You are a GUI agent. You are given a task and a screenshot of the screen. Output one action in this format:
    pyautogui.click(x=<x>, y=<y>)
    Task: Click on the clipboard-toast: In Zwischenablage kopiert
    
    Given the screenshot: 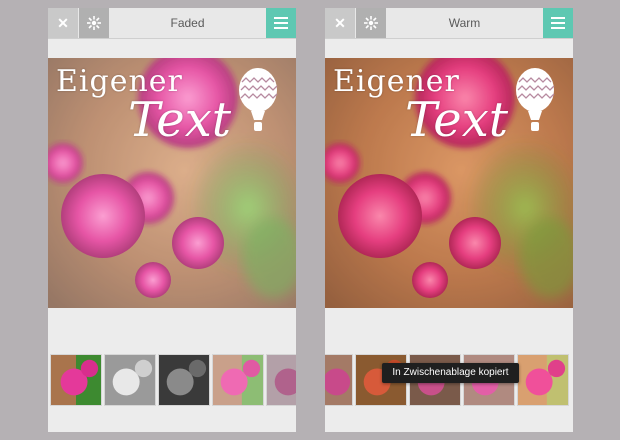 What is the action you would take?
    pyautogui.click(x=450, y=373)
    